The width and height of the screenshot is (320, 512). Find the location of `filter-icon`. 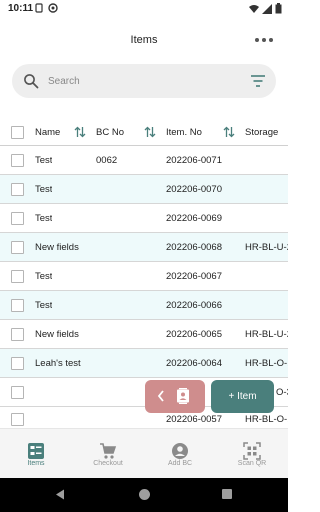

filter-icon is located at coordinates (258, 81).